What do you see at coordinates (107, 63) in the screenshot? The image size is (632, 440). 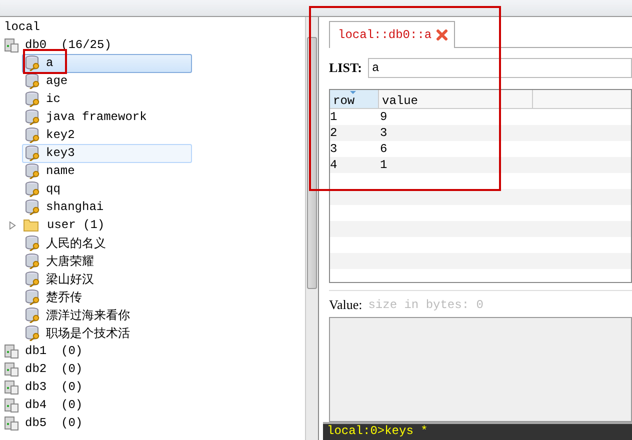 I see `key-item: a` at bounding box center [107, 63].